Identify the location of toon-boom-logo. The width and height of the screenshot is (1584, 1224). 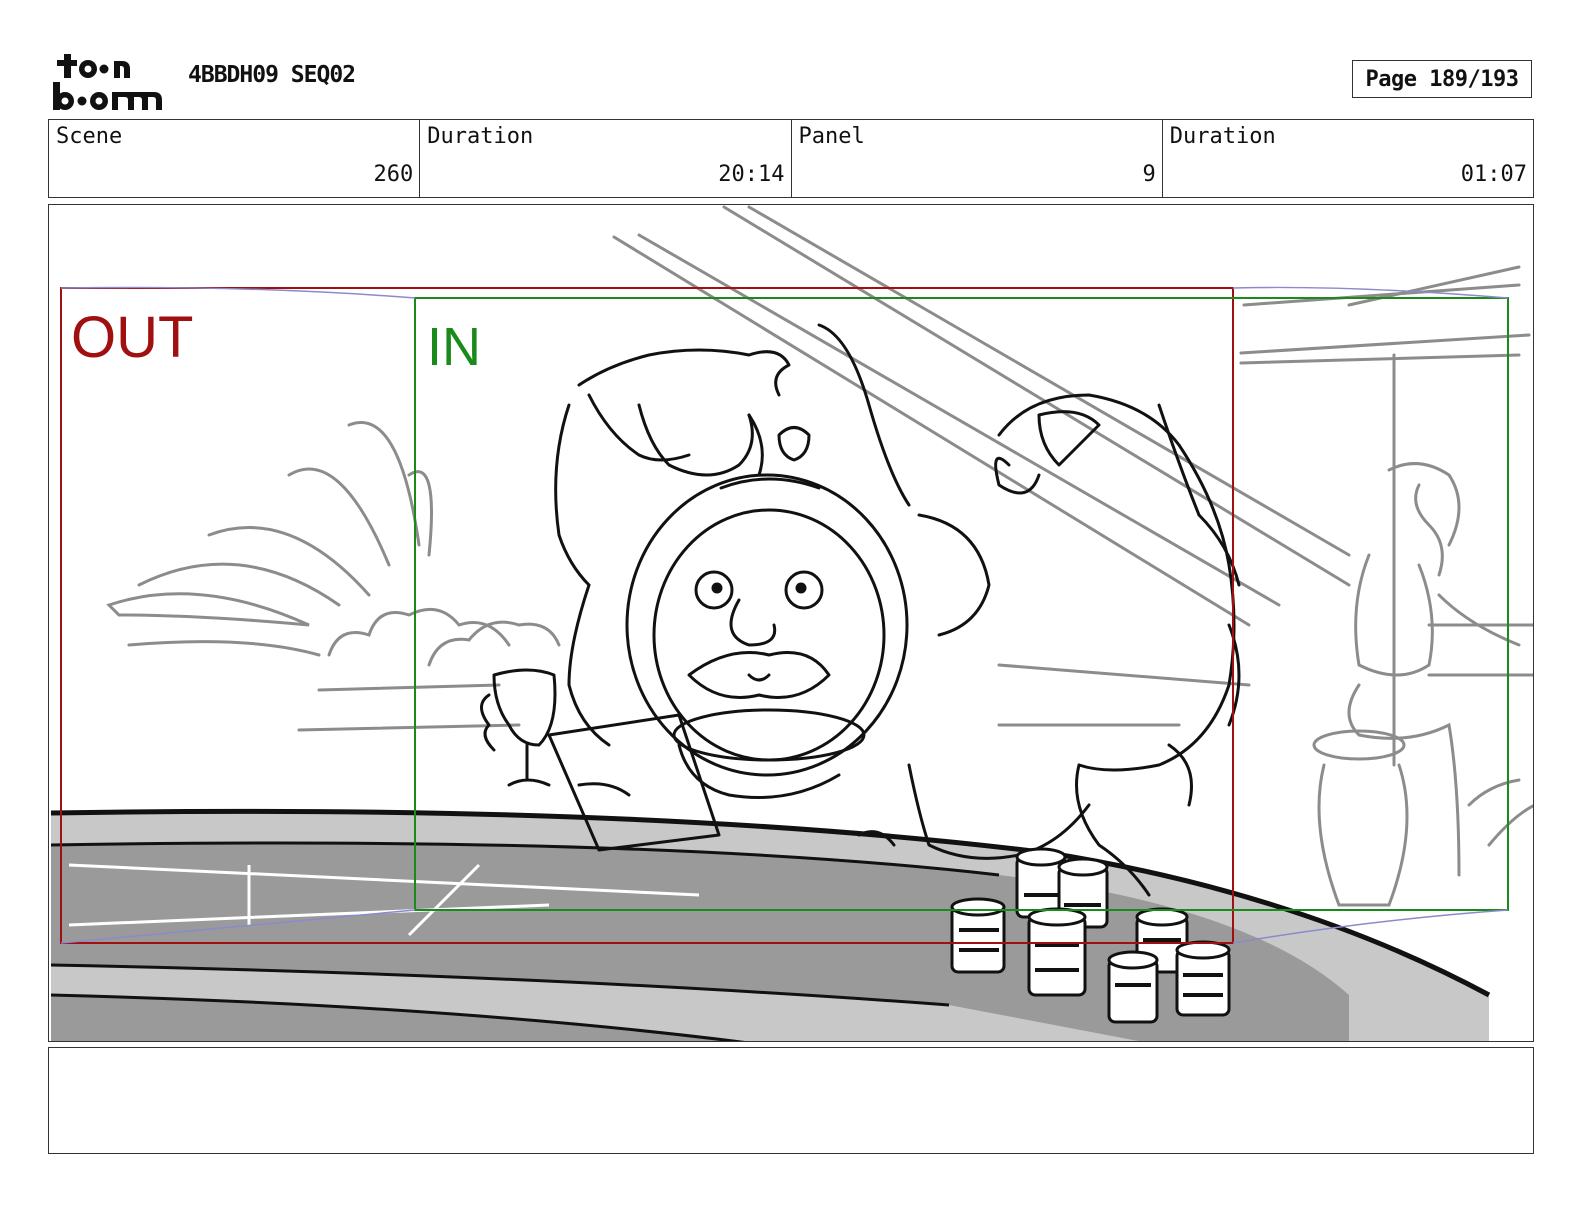
(107, 82).